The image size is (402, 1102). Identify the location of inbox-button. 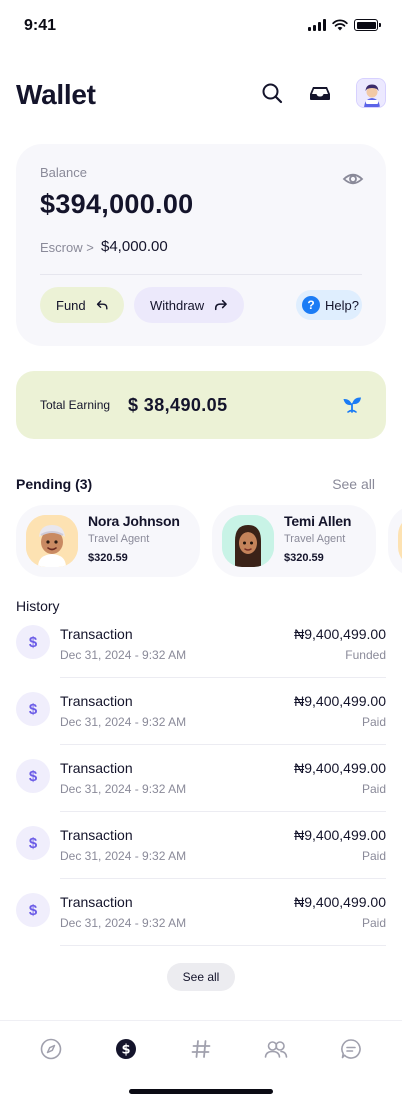
(320, 93).